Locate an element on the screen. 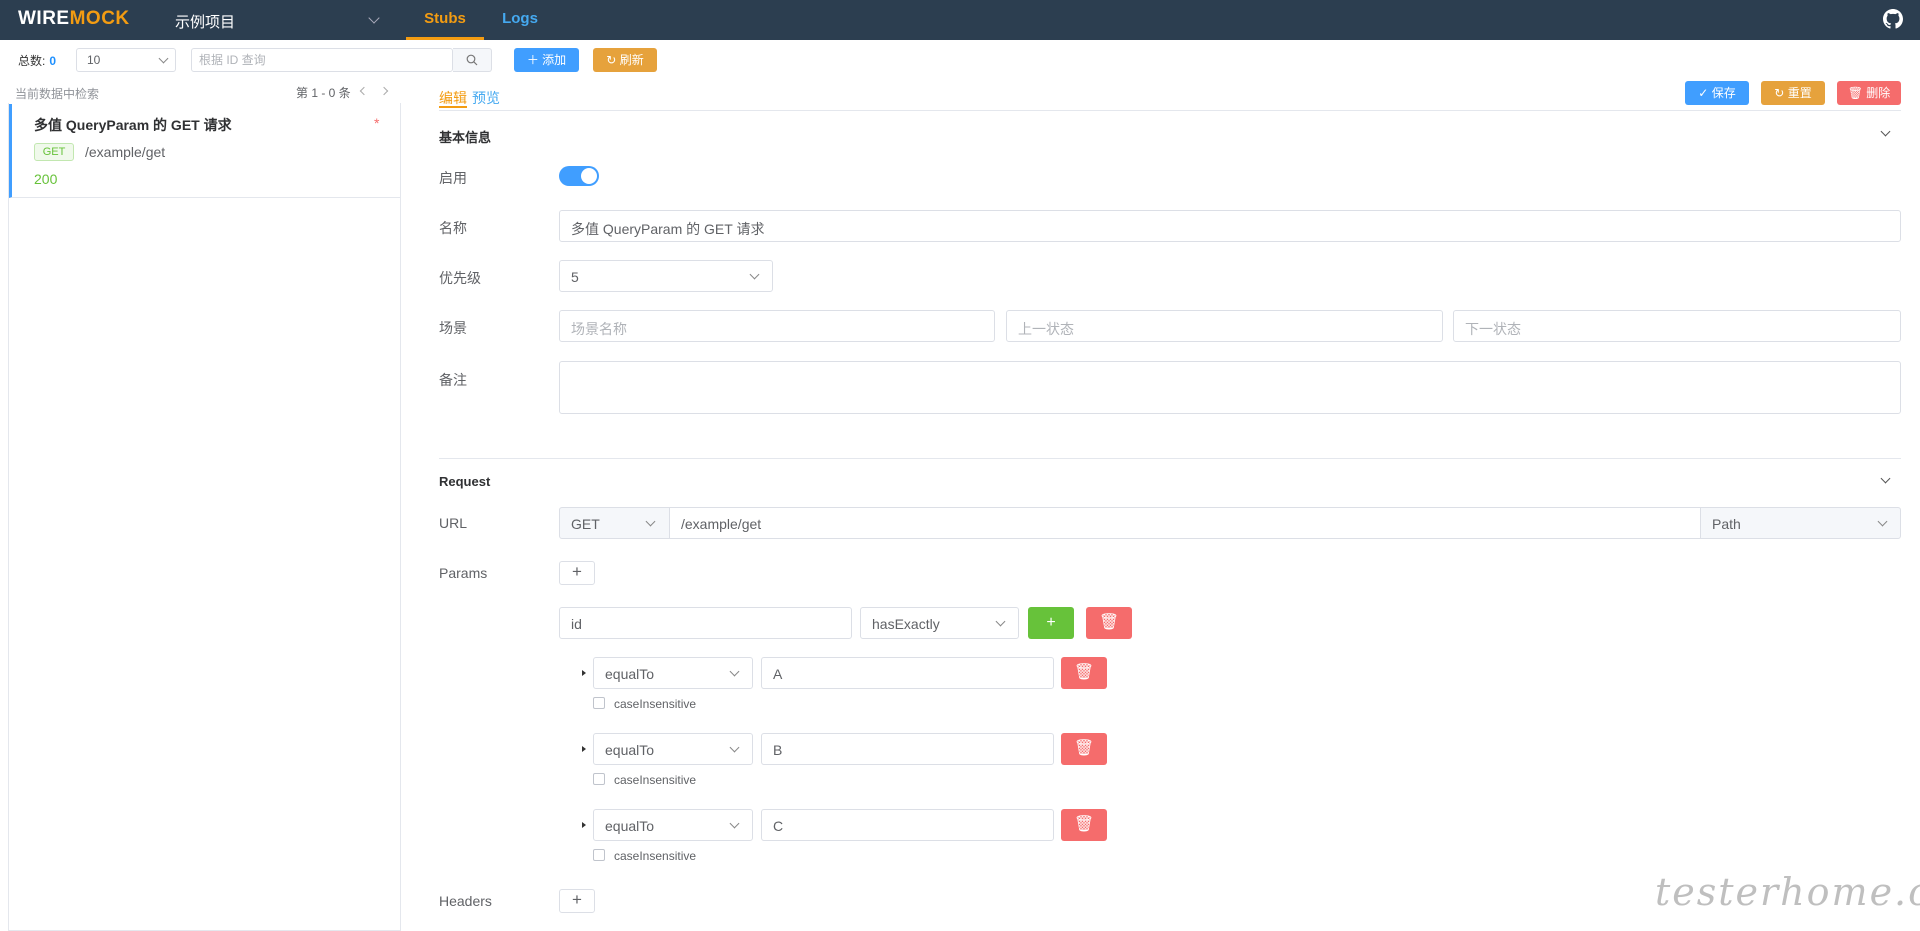 The width and height of the screenshot is (1920, 931). delete-button-label: 删除 is located at coordinates (1878, 93).